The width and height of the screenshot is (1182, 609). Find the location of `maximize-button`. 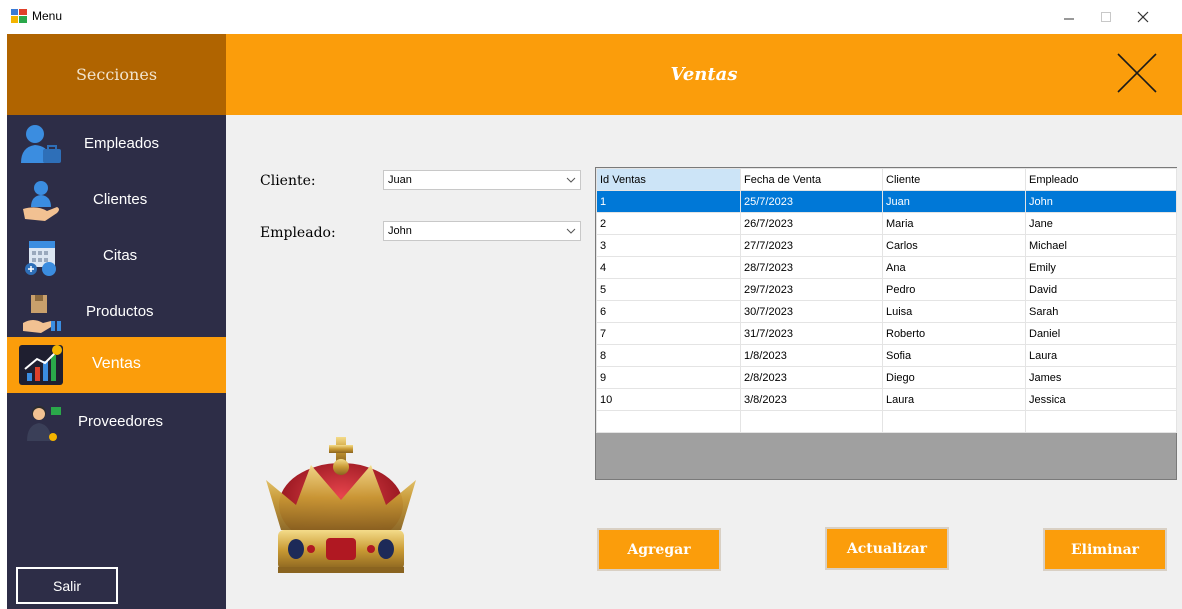

maximize-button is located at coordinates (1106, 17).